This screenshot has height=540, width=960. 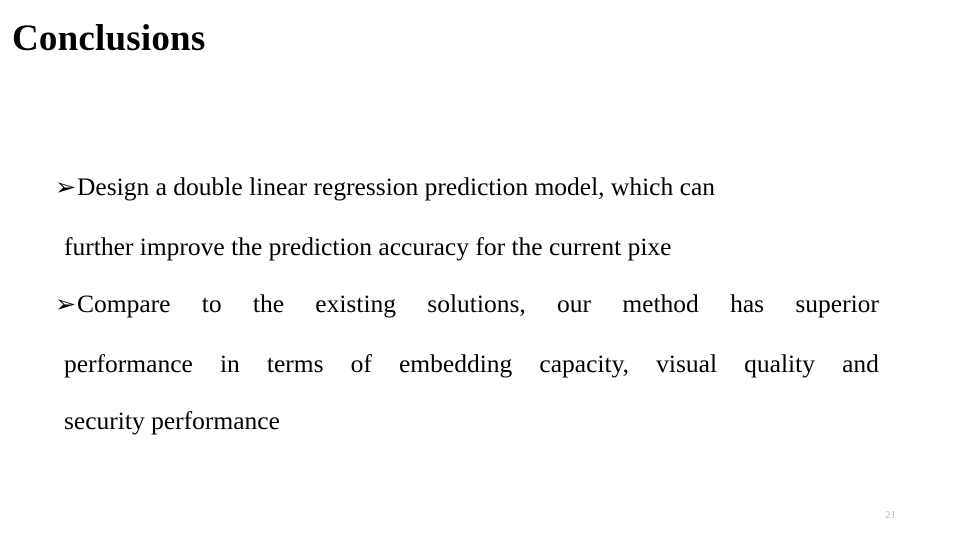 What do you see at coordinates (356, 303) in the screenshot?
I see `word: existing` at bounding box center [356, 303].